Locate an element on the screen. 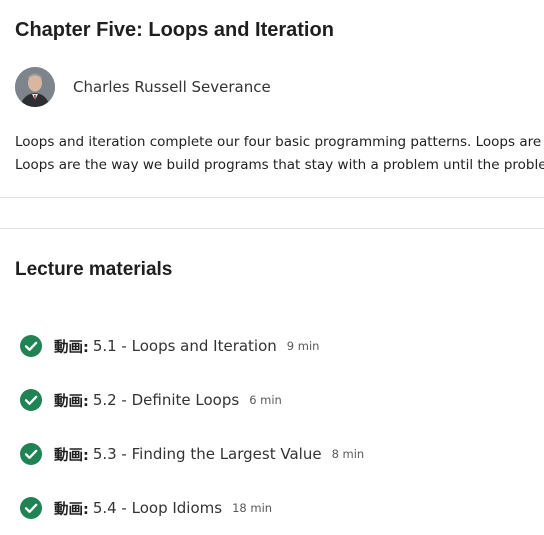 The width and height of the screenshot is (544, 535). lecture-item: 動画: 5.4 - Loop Idioms 18 min is located at coordinates (192, 508).